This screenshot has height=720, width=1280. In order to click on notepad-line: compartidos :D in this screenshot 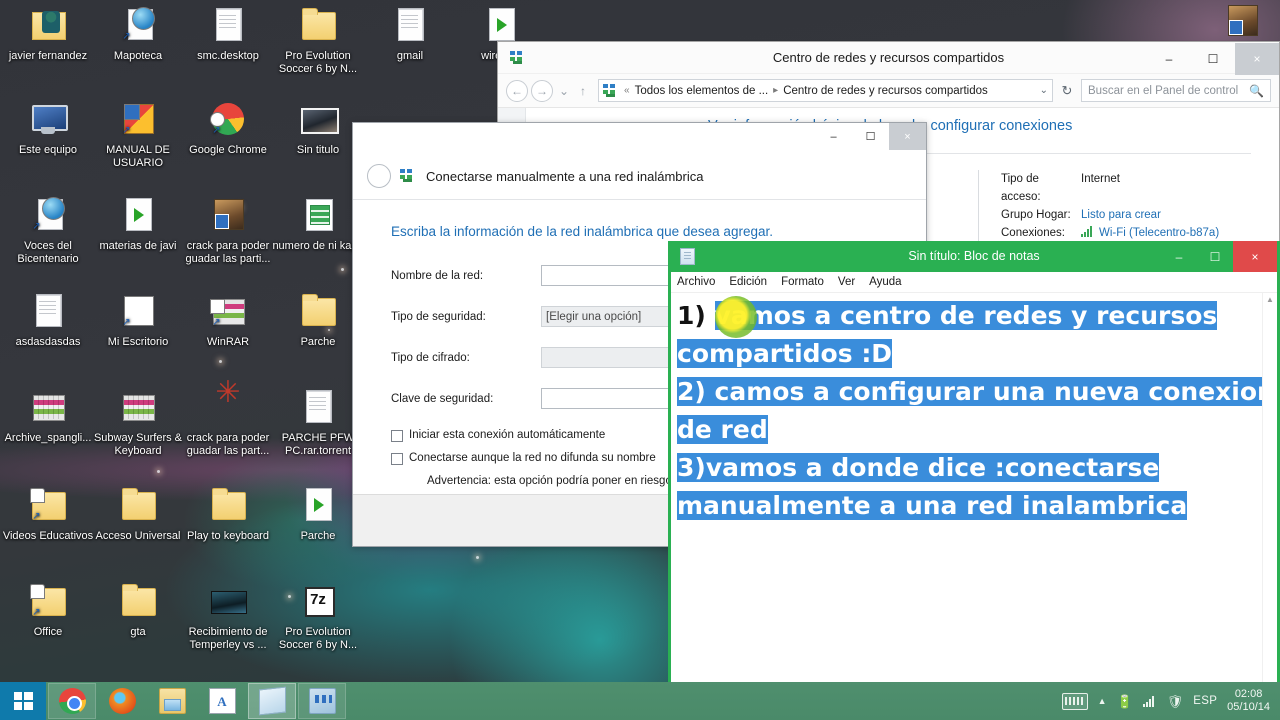, I will do `click(977, 354)`.